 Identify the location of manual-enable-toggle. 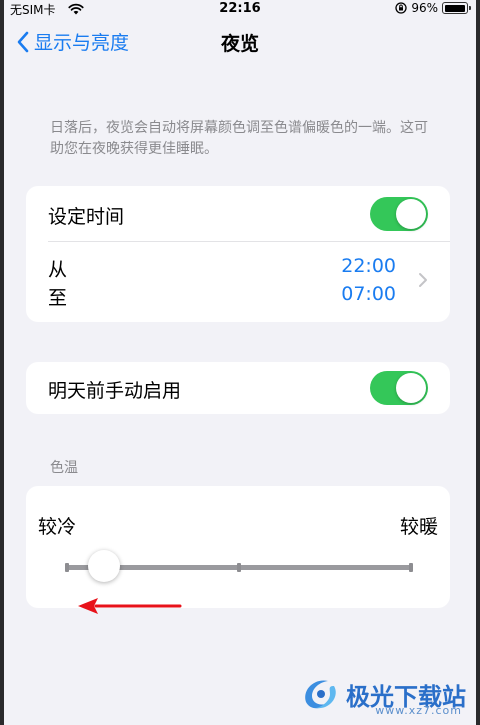
(399, 388).